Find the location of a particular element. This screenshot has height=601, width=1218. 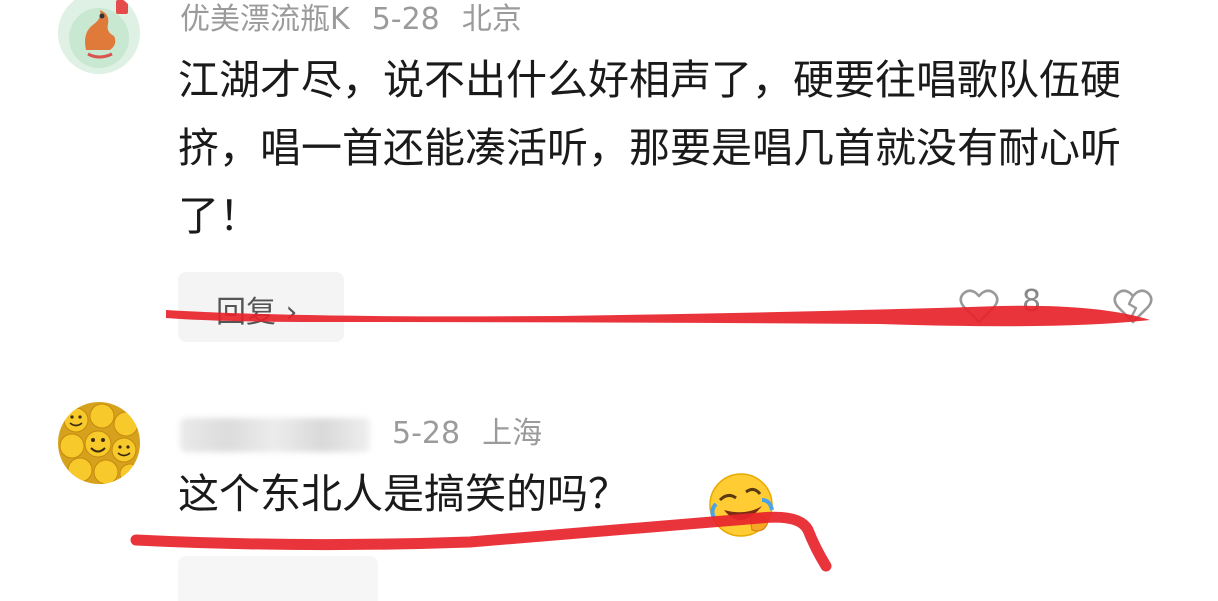

comment-location: 上海 is located at coordinates (512, 433).